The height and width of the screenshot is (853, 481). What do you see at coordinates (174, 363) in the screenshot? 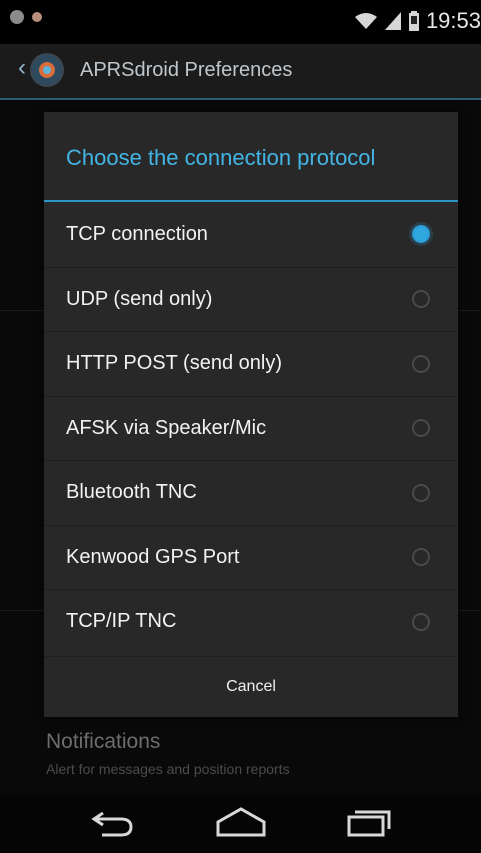
I see `protocol-option-label: HTTP POST (send only)` at bounding box center [174, 363].